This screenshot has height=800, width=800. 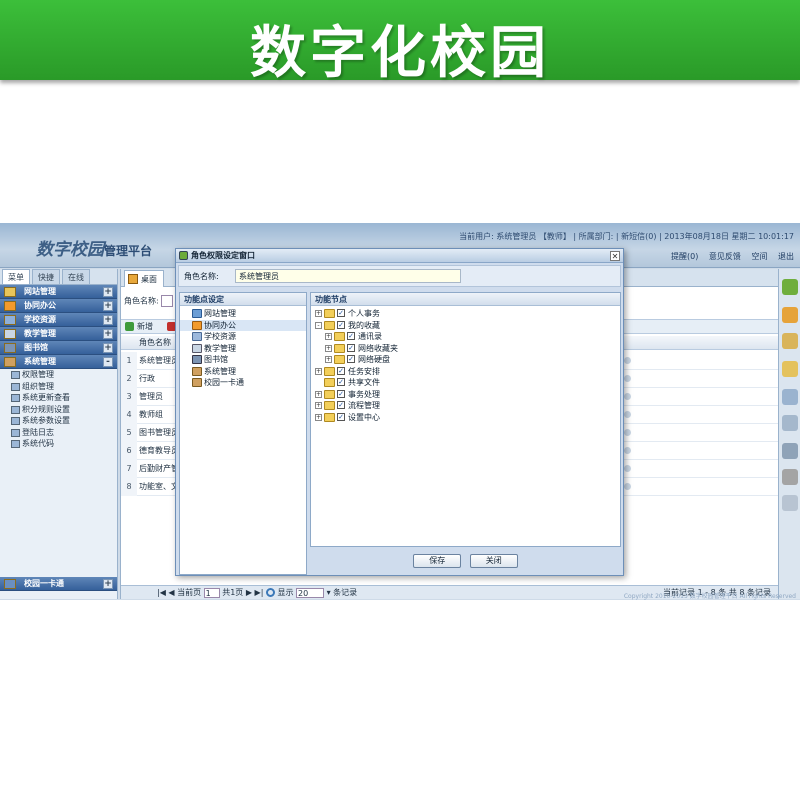 What do you see at coordinates (329, 592) in the screenshot?
I see `chevron-down-icon: ▾` at bounding box center [329, 592].